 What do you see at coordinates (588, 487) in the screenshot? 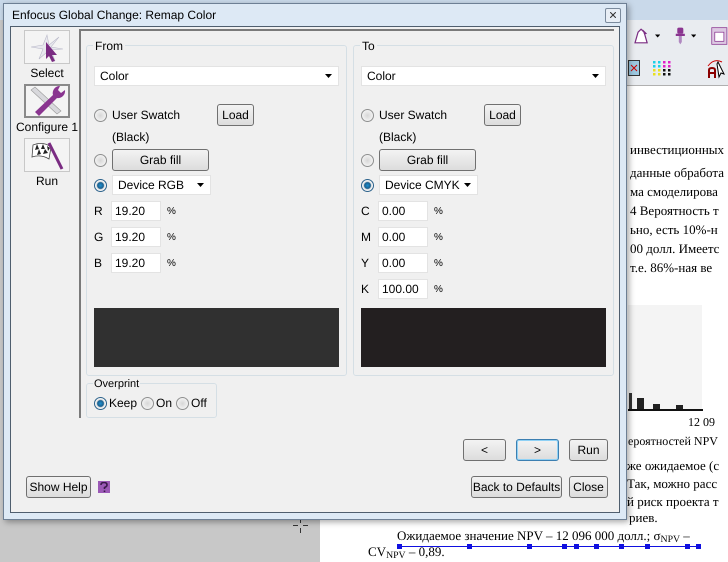
I see `close-dialog-button: Close` at bounding box center [588, 487].